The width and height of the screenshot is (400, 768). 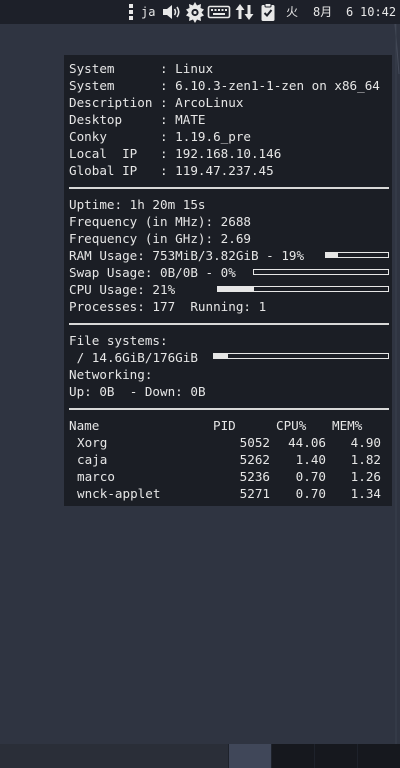 What do you see at coordinates (141, 221) in the screenshot?
I see `freq-mhz-label: Frequency (in MHz):` at bounding box center [141, 221].